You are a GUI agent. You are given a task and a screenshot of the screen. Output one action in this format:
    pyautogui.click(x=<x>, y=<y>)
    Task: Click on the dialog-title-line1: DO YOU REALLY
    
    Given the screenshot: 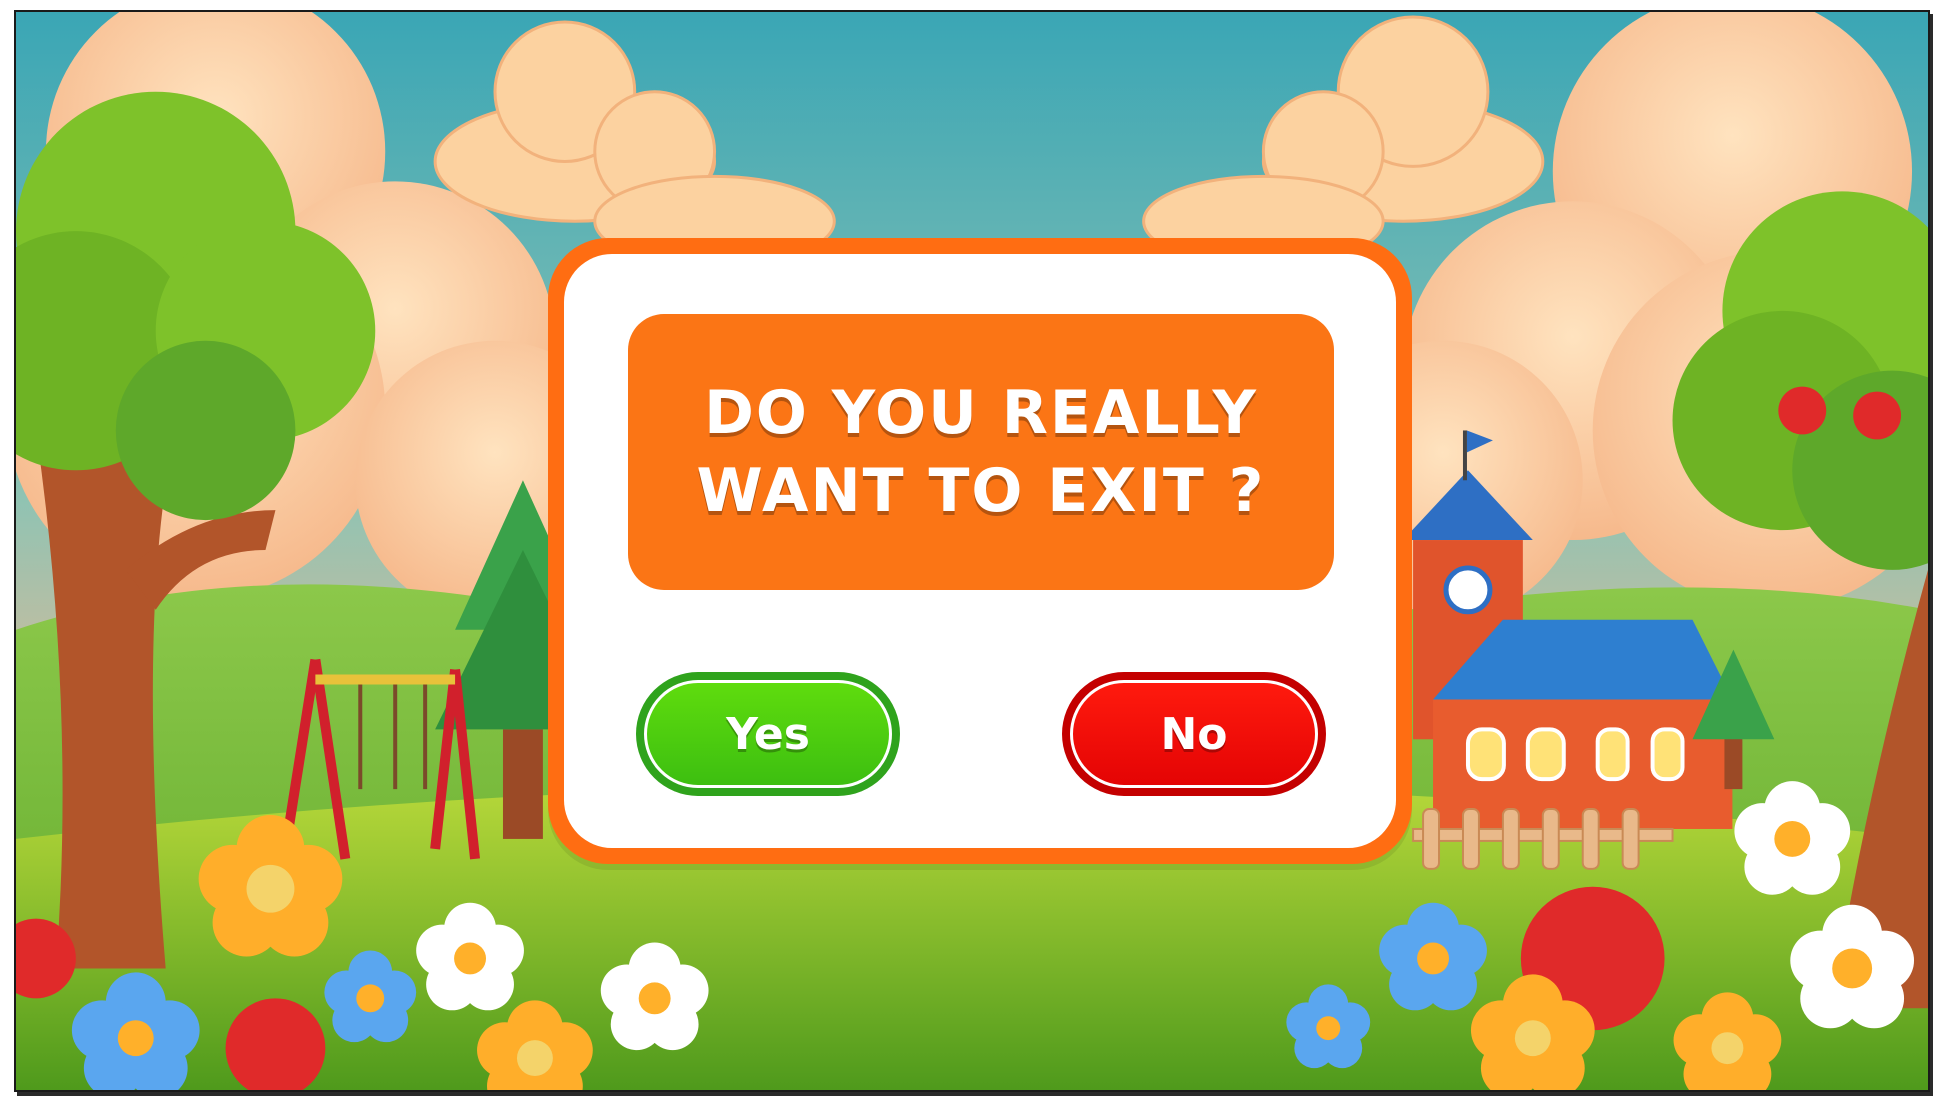 What is the action you would take?
    pyautogui.click(x=981, y=413)
    